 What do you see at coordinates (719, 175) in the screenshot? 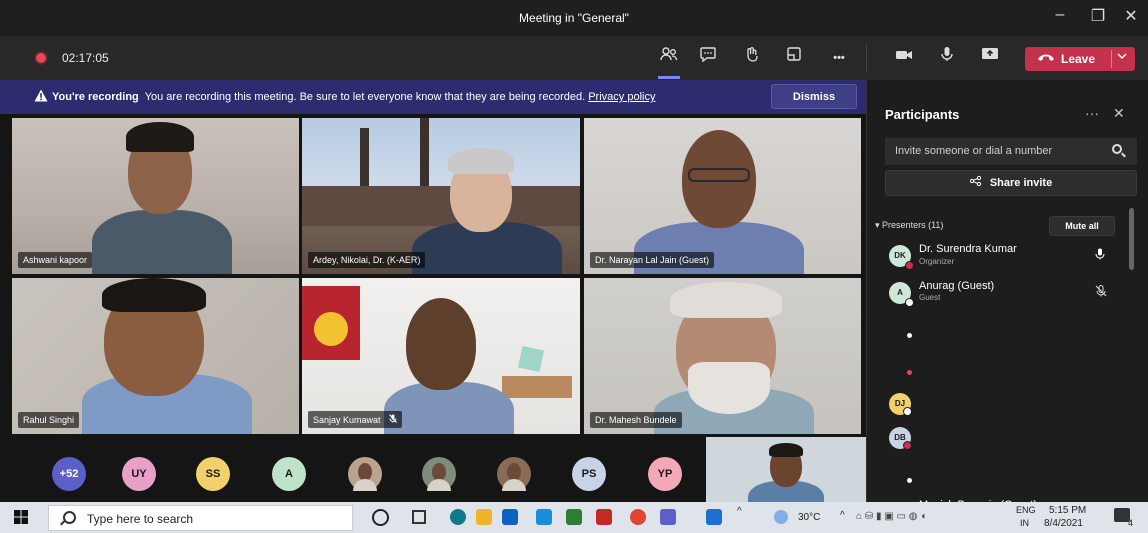
I see `glasses` at bounding box center [719, 175].